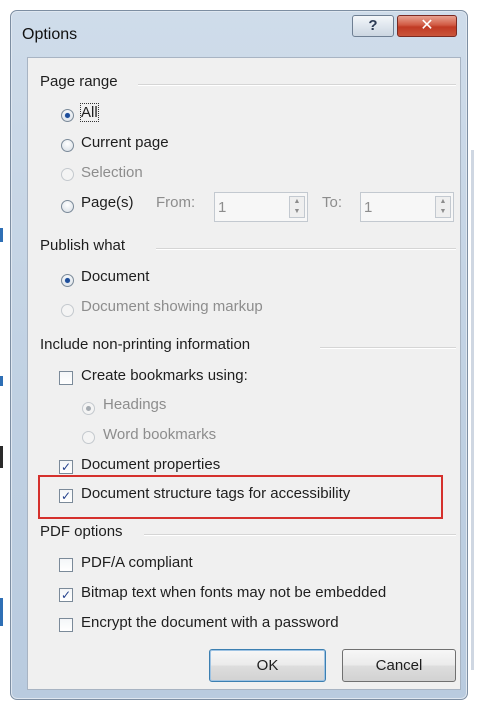 The width and height of the screenshot is (481, 708). I want to click on publish-what-header: Publish what, so click(83, 245).